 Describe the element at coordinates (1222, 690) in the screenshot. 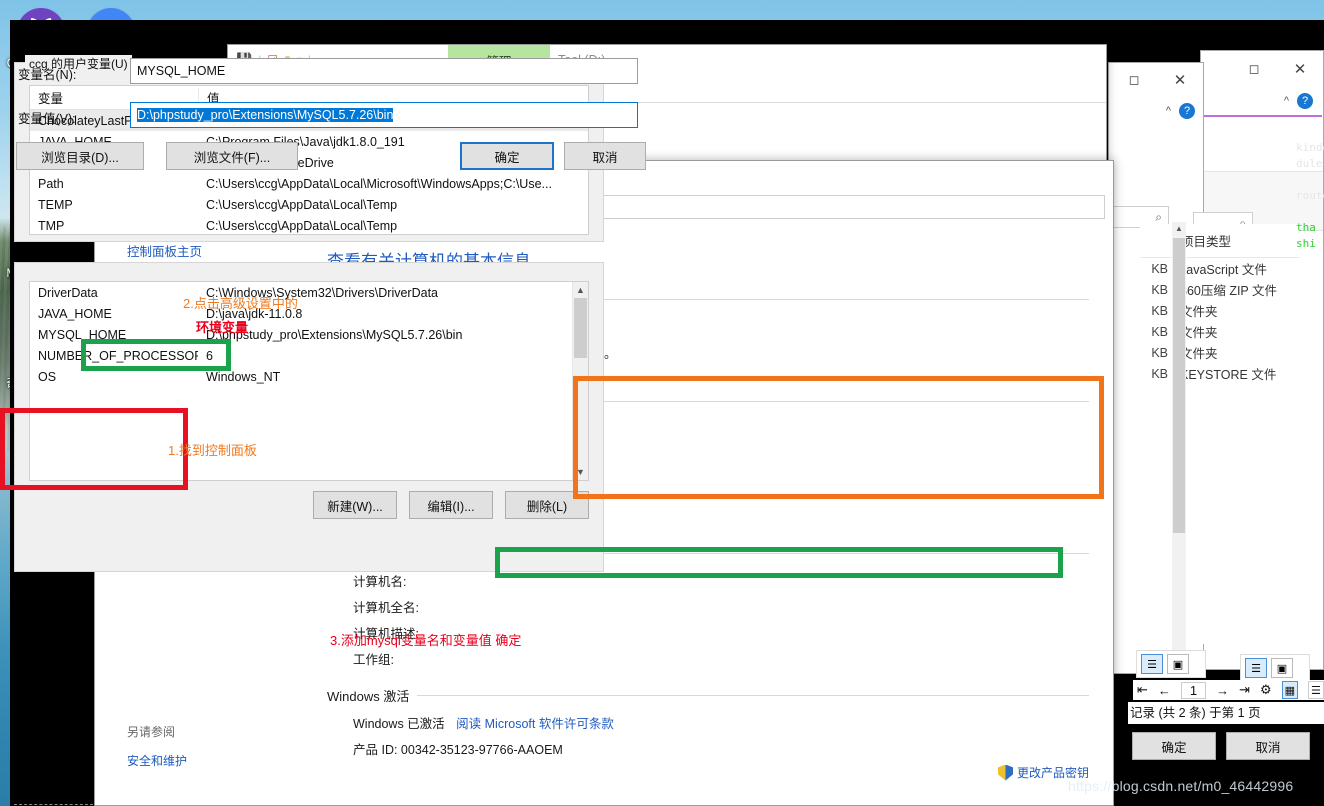

I see `next-page-icon: →` at that location.